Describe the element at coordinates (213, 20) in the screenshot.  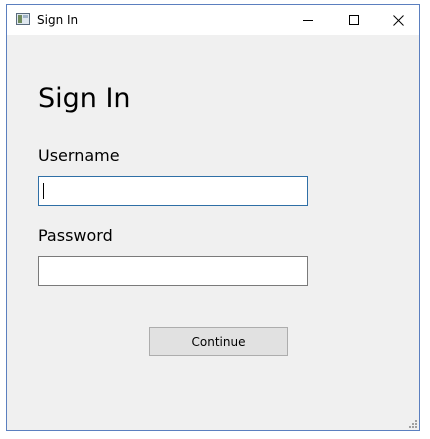
I see `title-bar: Sign In` at that location.